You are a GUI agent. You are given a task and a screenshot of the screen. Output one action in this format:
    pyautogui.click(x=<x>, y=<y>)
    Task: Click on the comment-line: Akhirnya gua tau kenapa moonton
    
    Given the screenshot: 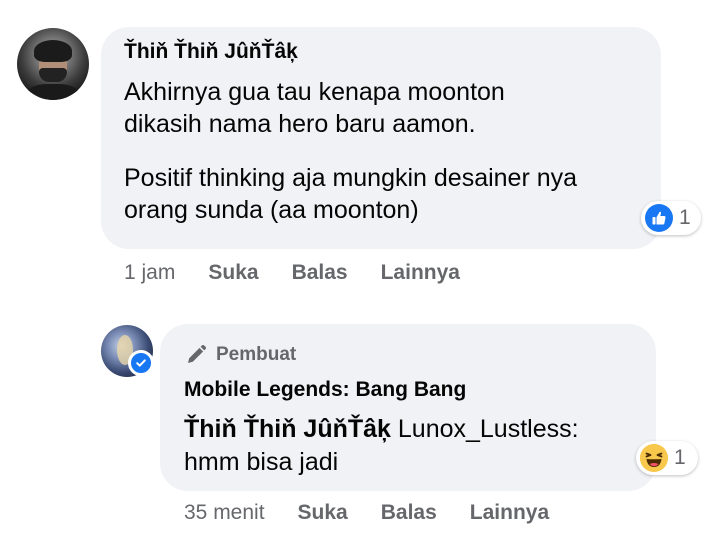 What is the action you would take?
    pyautogui.click(x=314, y=92)
    